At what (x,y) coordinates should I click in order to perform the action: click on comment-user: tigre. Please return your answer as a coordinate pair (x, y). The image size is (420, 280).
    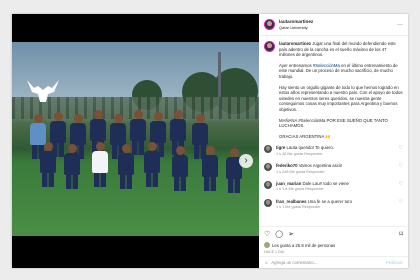
    Looking at the image, I should click on (280, 147).